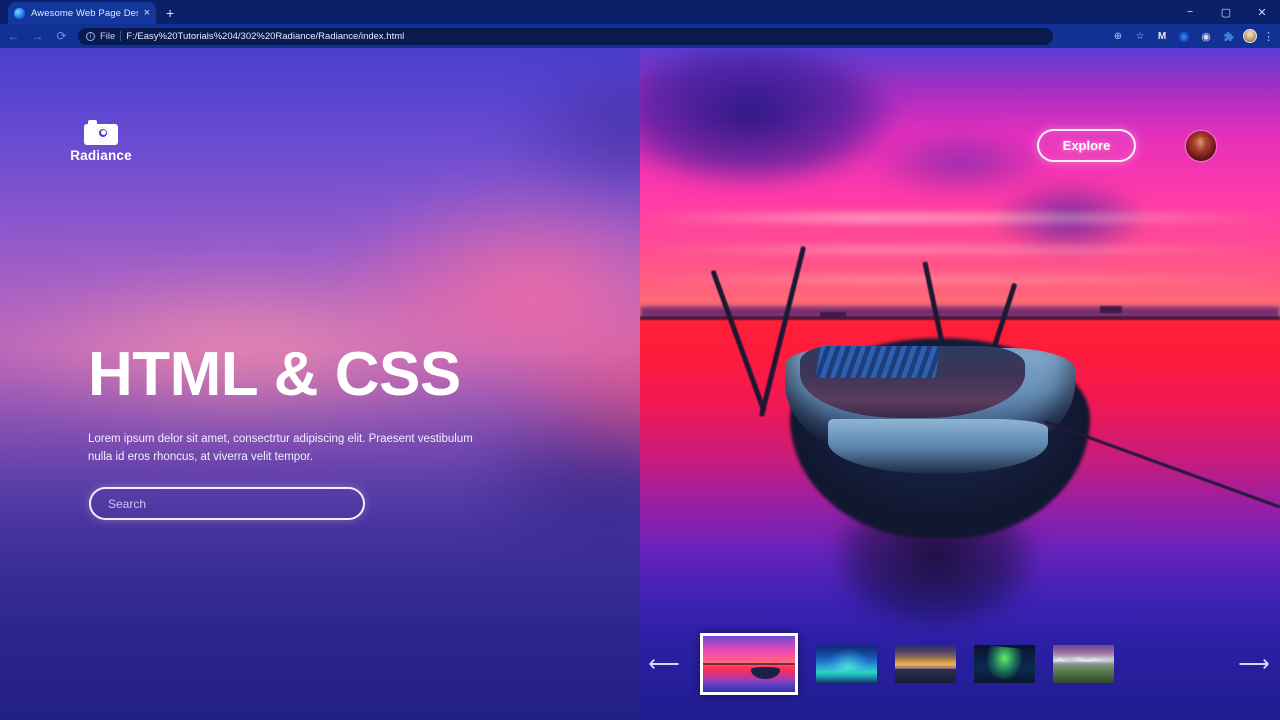  What do you see at coordinates (770, 118) in the screenshot?
I see `cloud-shape` at bounding box center [770, 118].